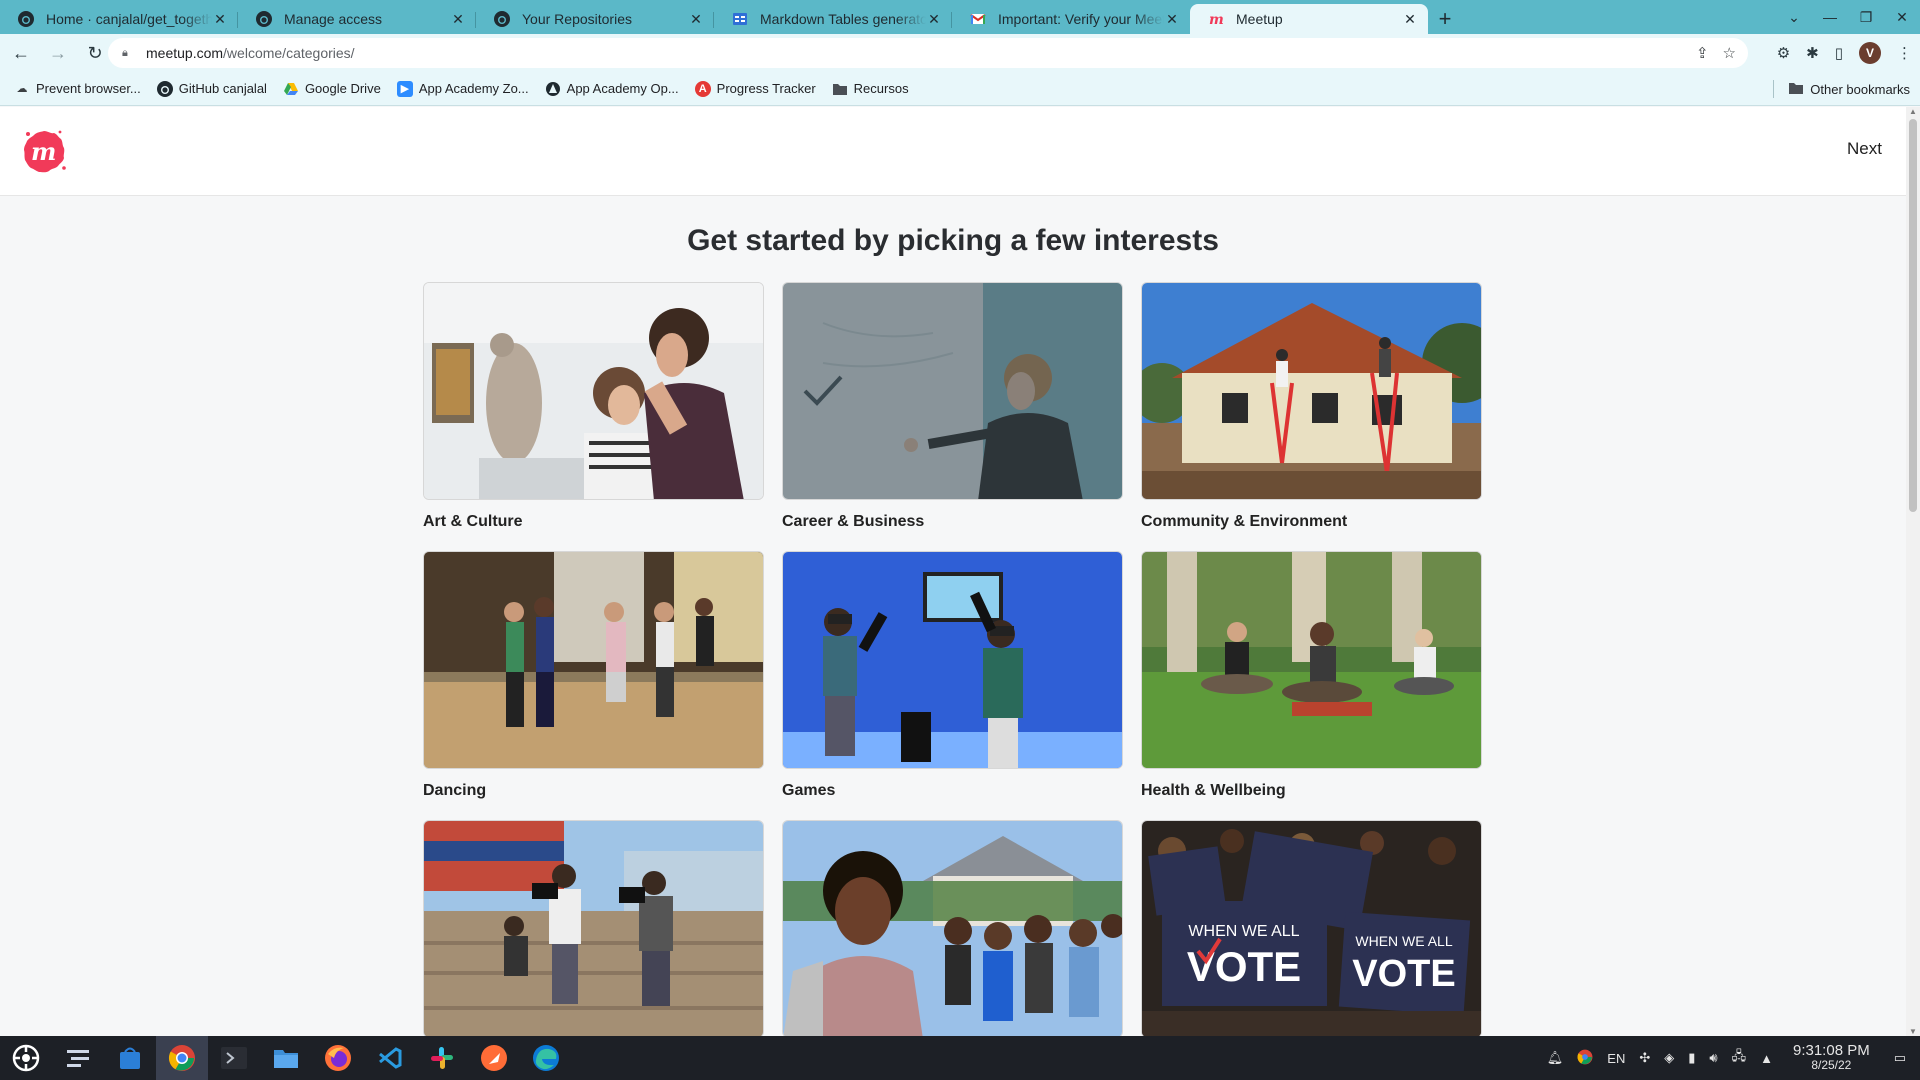  I want to click on other-bookmarks: Other bookmarks, so click(1841, 89).